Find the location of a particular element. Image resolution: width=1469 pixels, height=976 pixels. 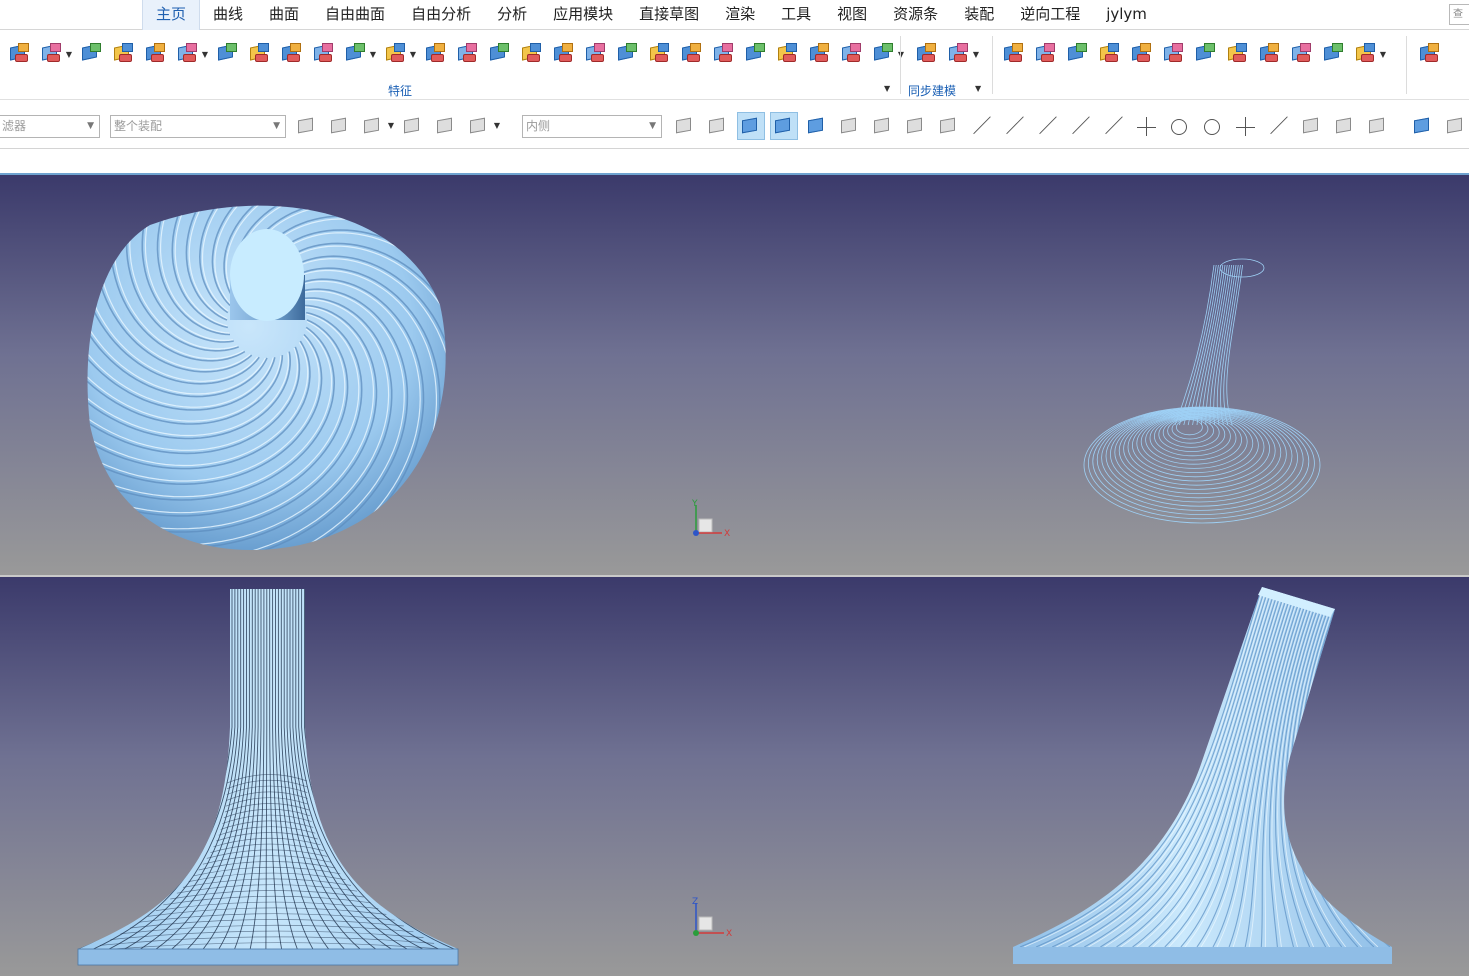

tab-curve: 曲线 is located at coordinates (228, 15).